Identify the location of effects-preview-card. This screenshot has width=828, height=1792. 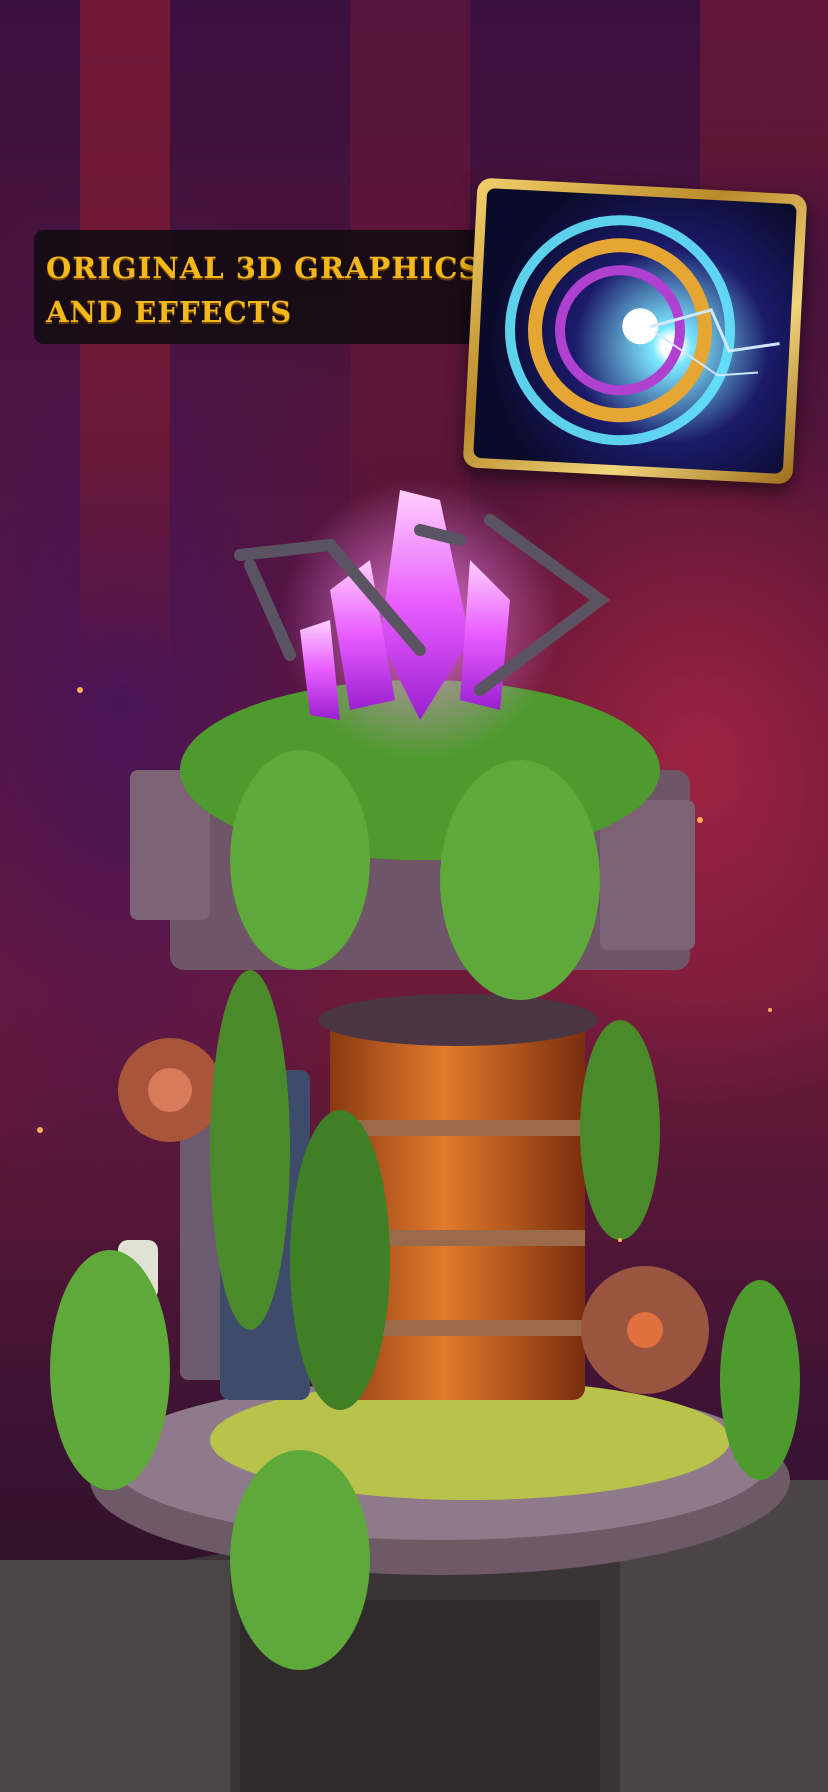
(635, 331).